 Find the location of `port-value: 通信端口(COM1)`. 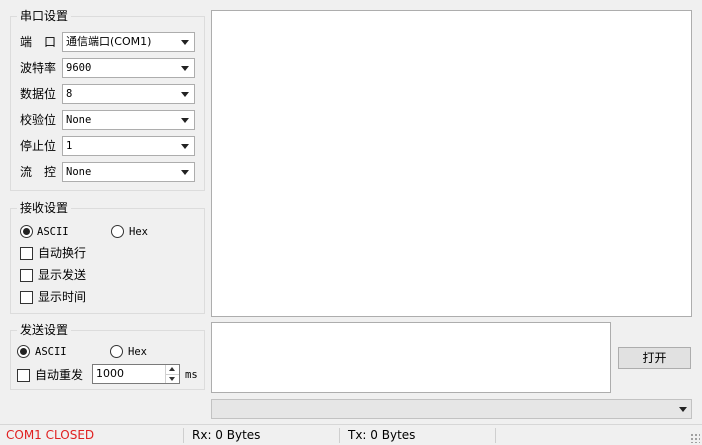

port-value: 通信端口(COM1) is located at coordinates (109, 41).